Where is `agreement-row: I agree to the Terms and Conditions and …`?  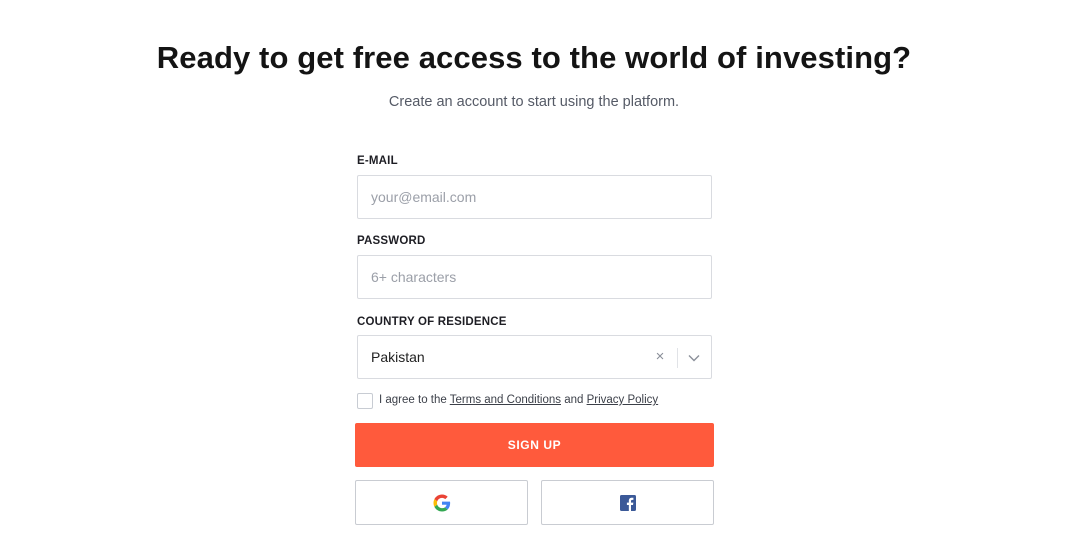
agreement-row: I agree to the Terms and Conditions and … is located at coordinates (534, 401).